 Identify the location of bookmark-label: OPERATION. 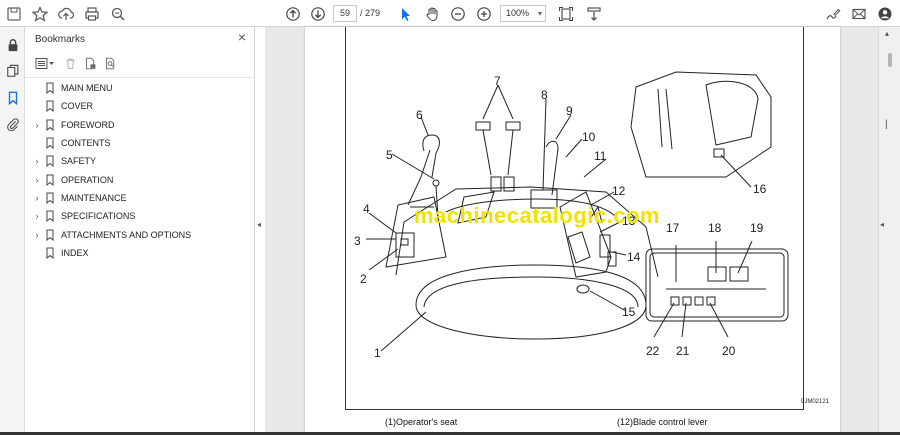
(87, 179).